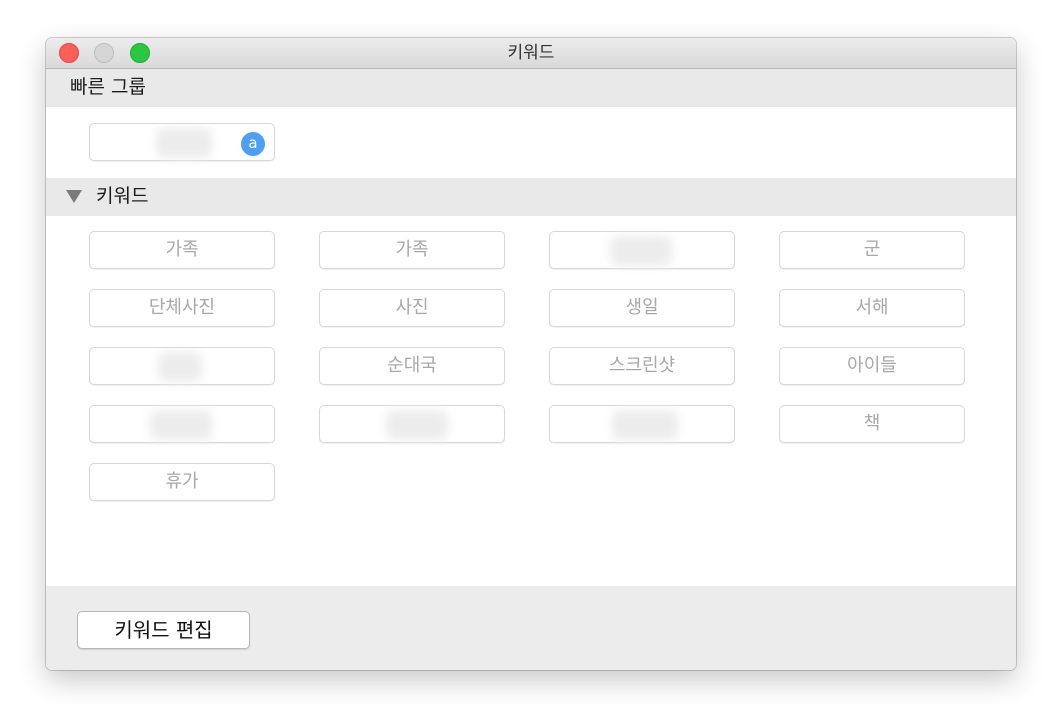  I want to click on disclosure-triangle-icon, so click(74, 196).